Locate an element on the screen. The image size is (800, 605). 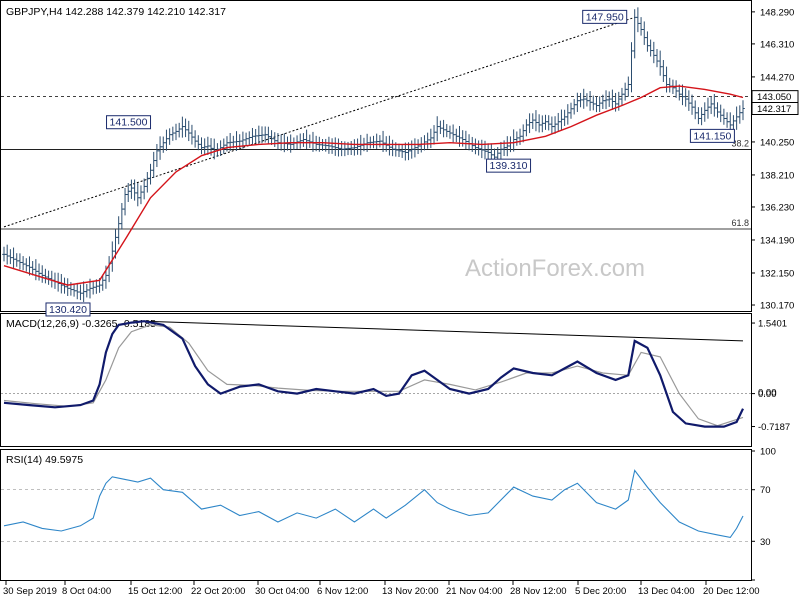
price-annotation-label: 141.150 is located at coordinates (712, 136).